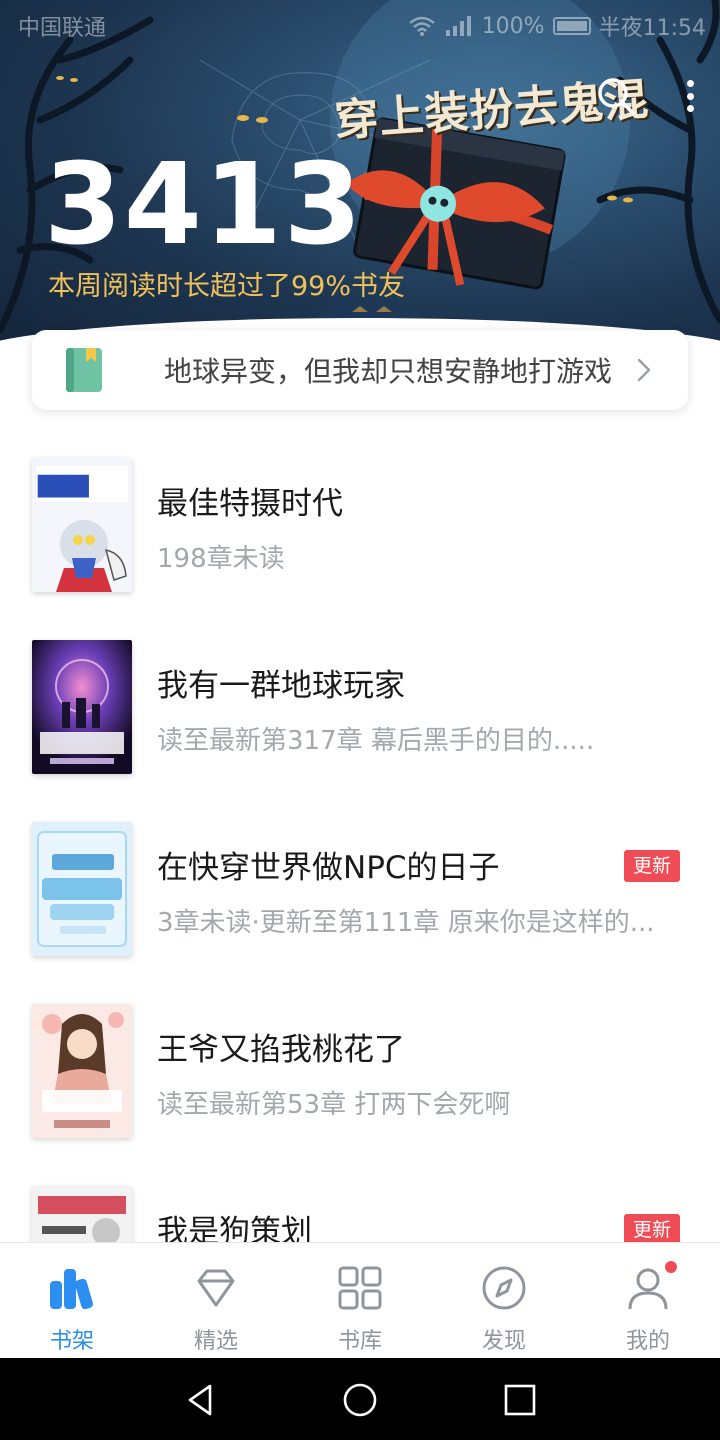 The width and height of the screenshot is (720, 1440). I want to click on continue-reading-title: 地球异变，但我却只想安静地打游戏, so click(388, 371).